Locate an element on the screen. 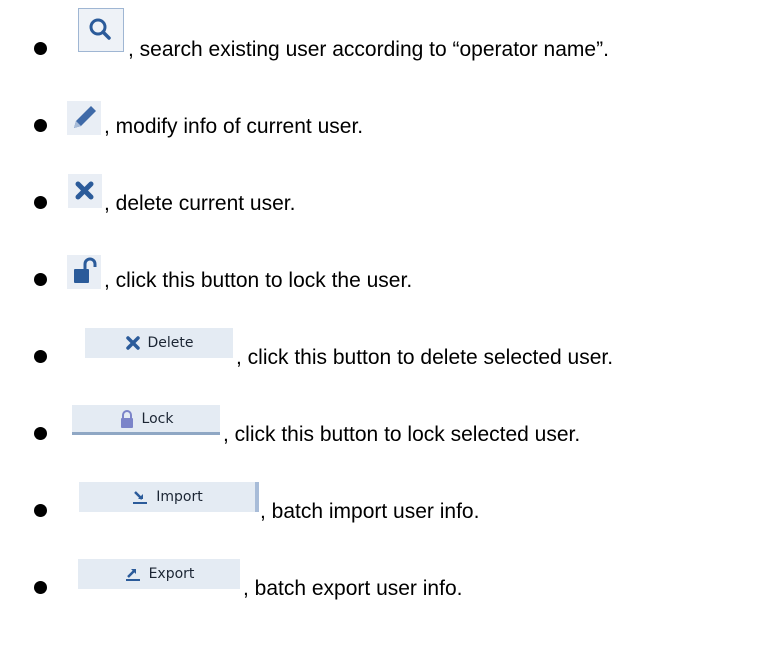 The width and height of the screenshot is (770, 653). lock-user-button is located at coordinates (84, 272).